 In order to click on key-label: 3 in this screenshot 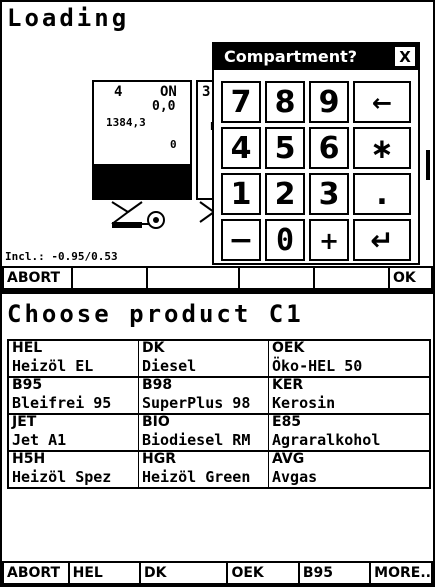, I will do `click(329, 194)`.